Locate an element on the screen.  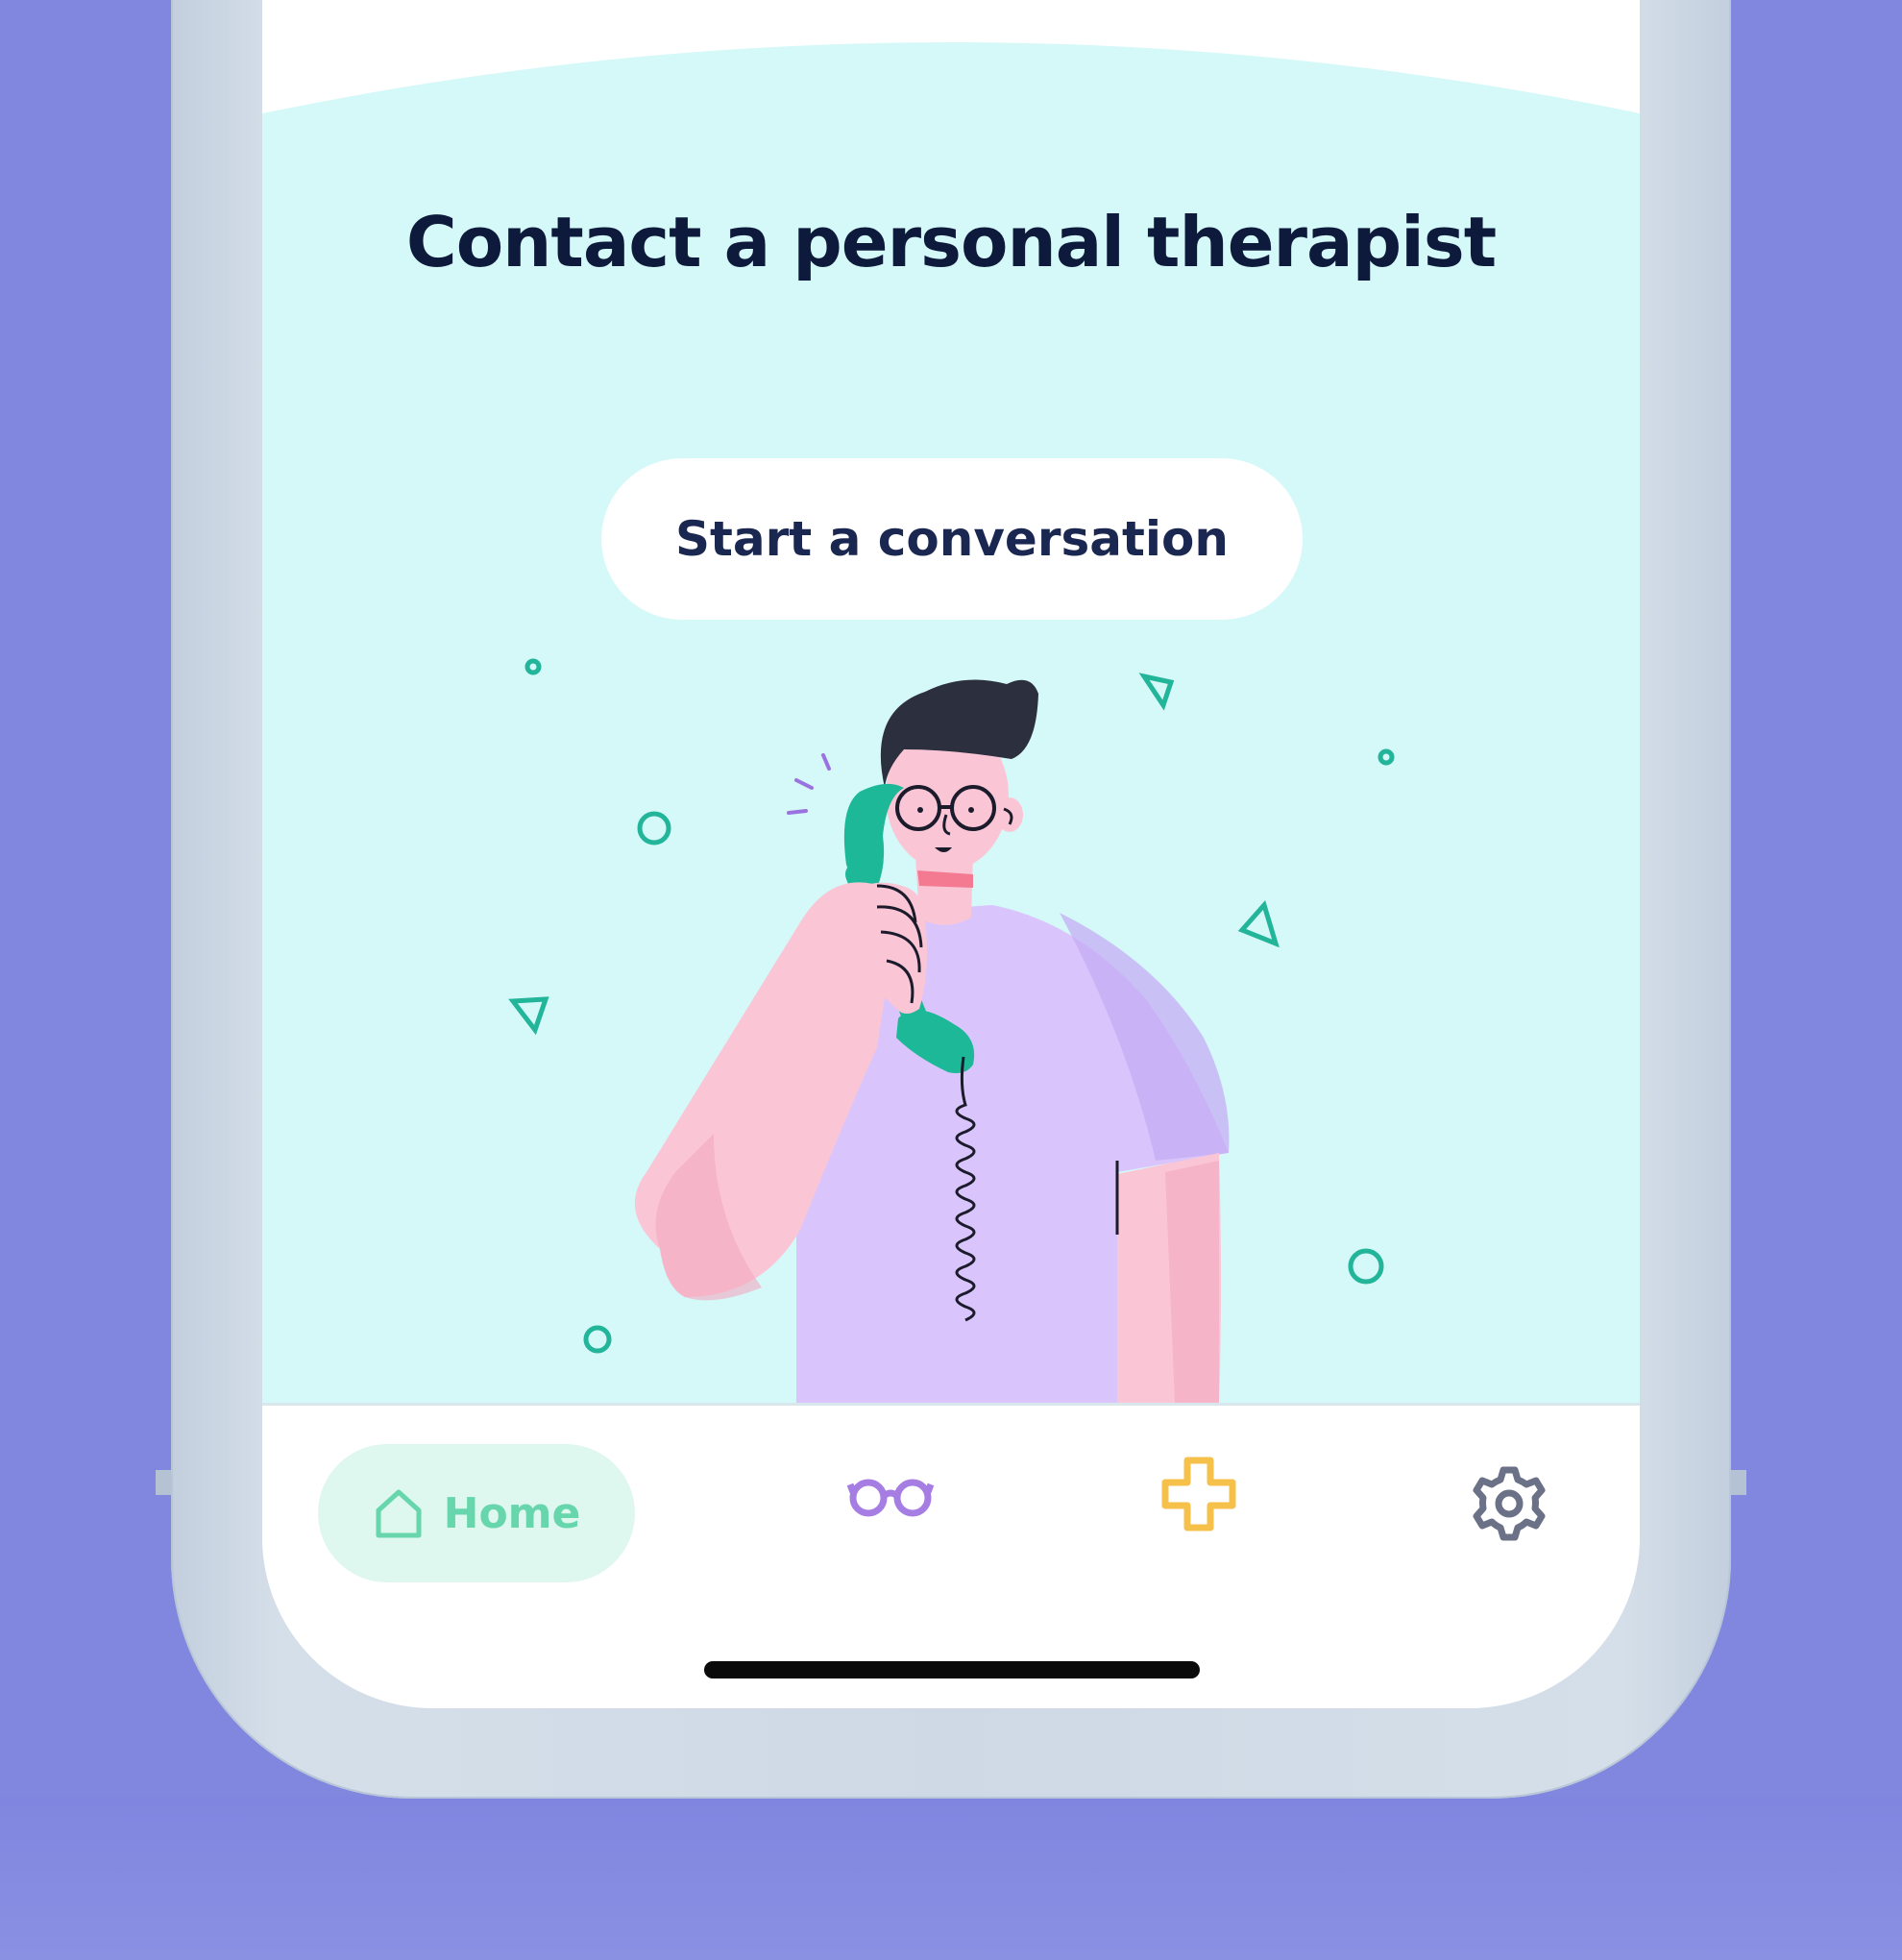
tab-home: Home is located at coordinates (476, 1513).